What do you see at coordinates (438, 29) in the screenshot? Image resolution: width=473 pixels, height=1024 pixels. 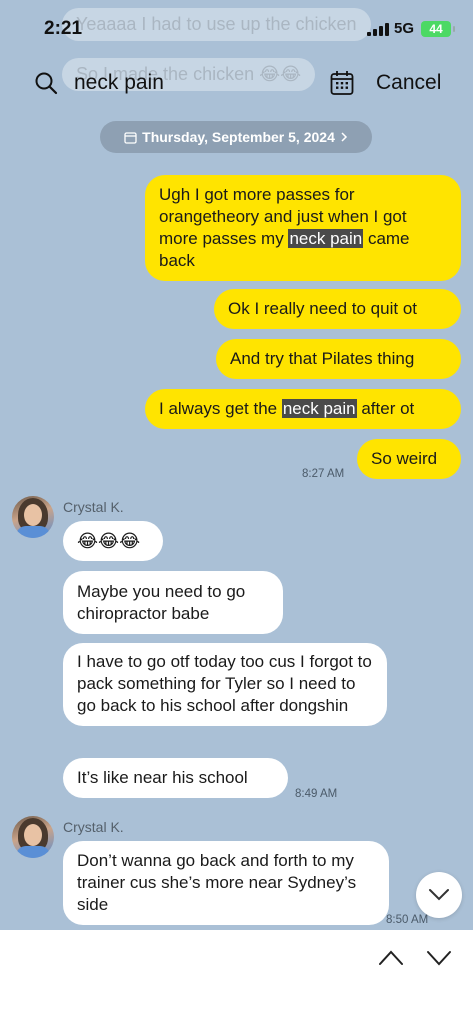 I see `battery-icon: 44` at bounding box center [438, 29].